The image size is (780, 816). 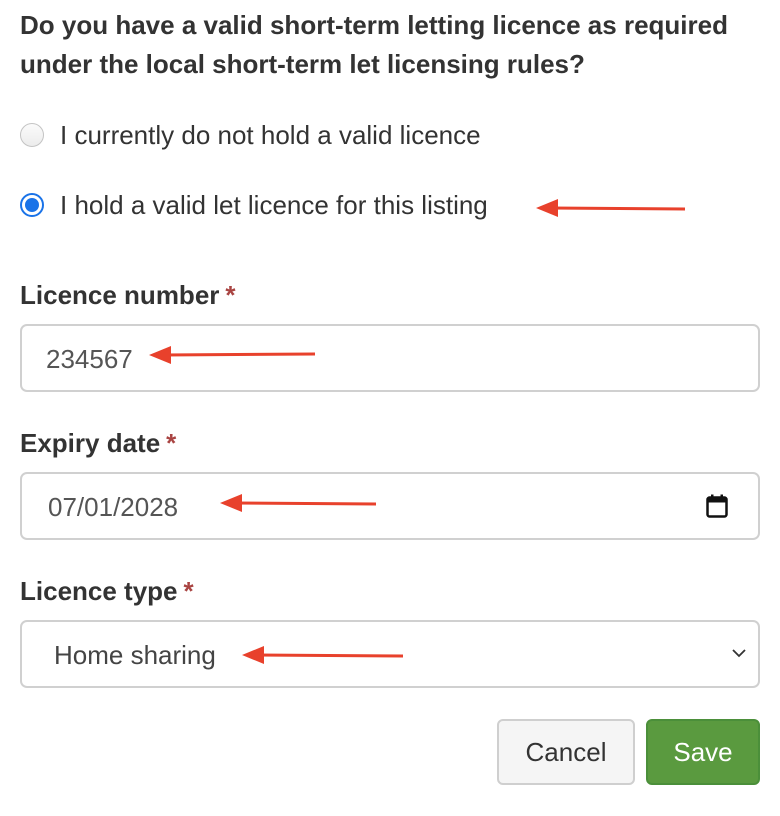 I want to click on radio-no-licence, so click(x=32, y=135).